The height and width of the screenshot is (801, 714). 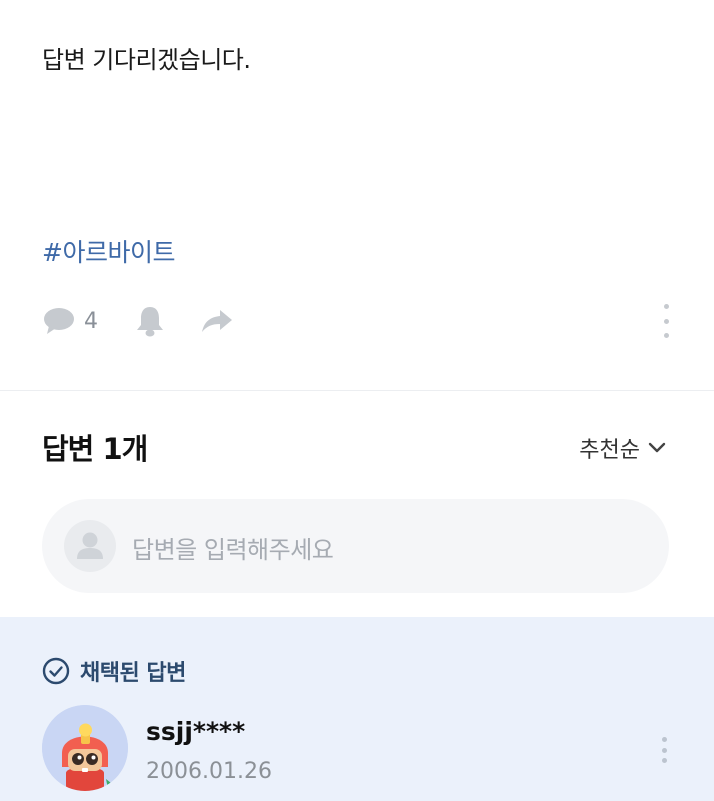 What do you see at coordinates (108, 251) in the screenshot?
I see `hashtag-link: #아르바이트` at bounding box center [108, 251].